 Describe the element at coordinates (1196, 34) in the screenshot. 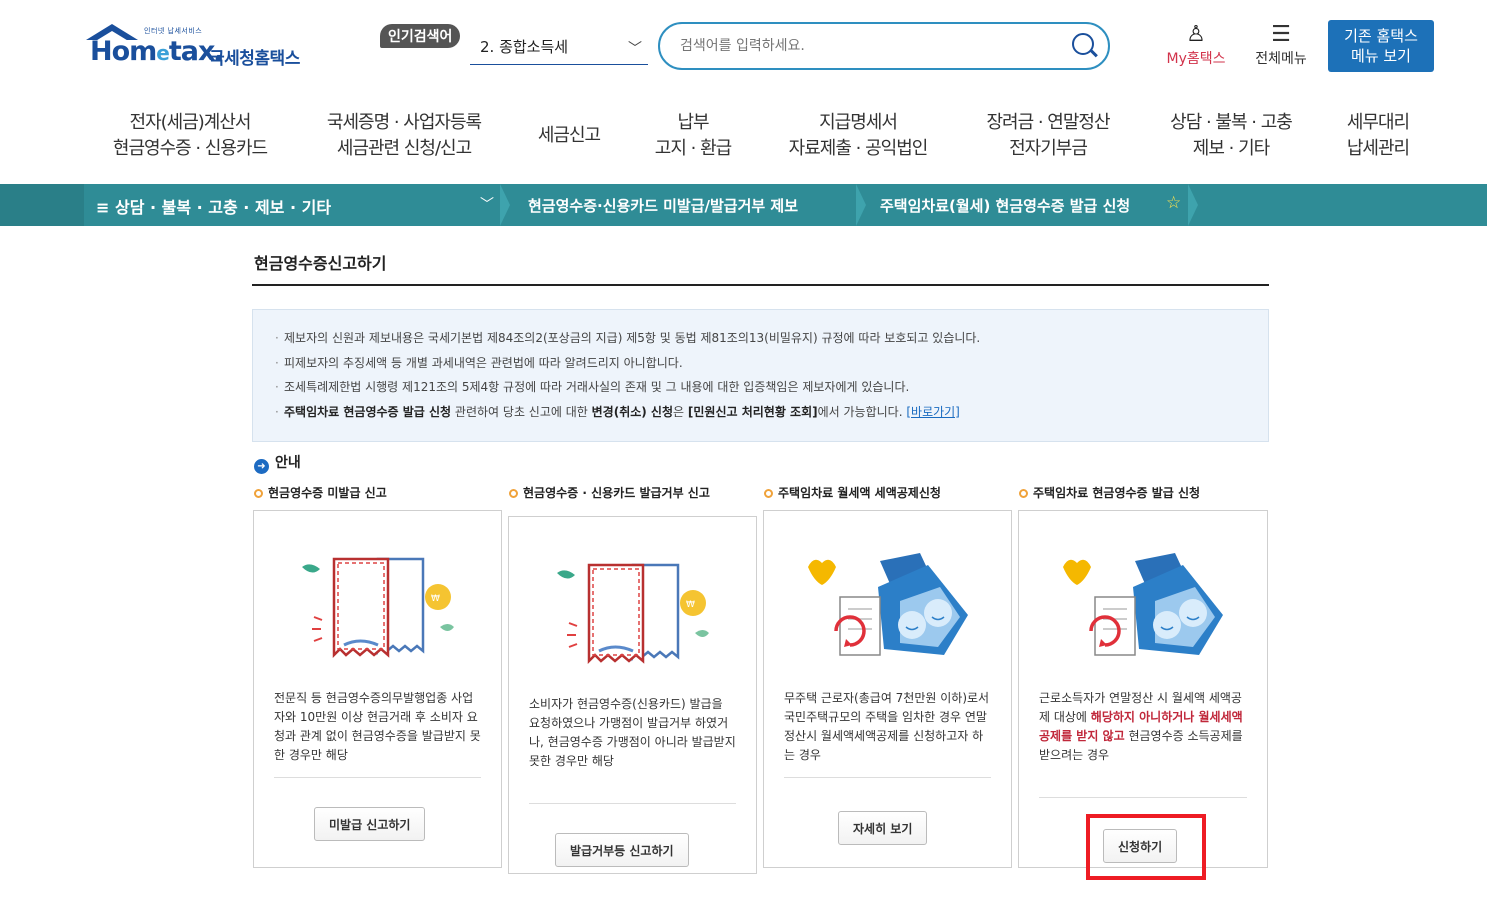

I see `user-icon: ♙` at that location.